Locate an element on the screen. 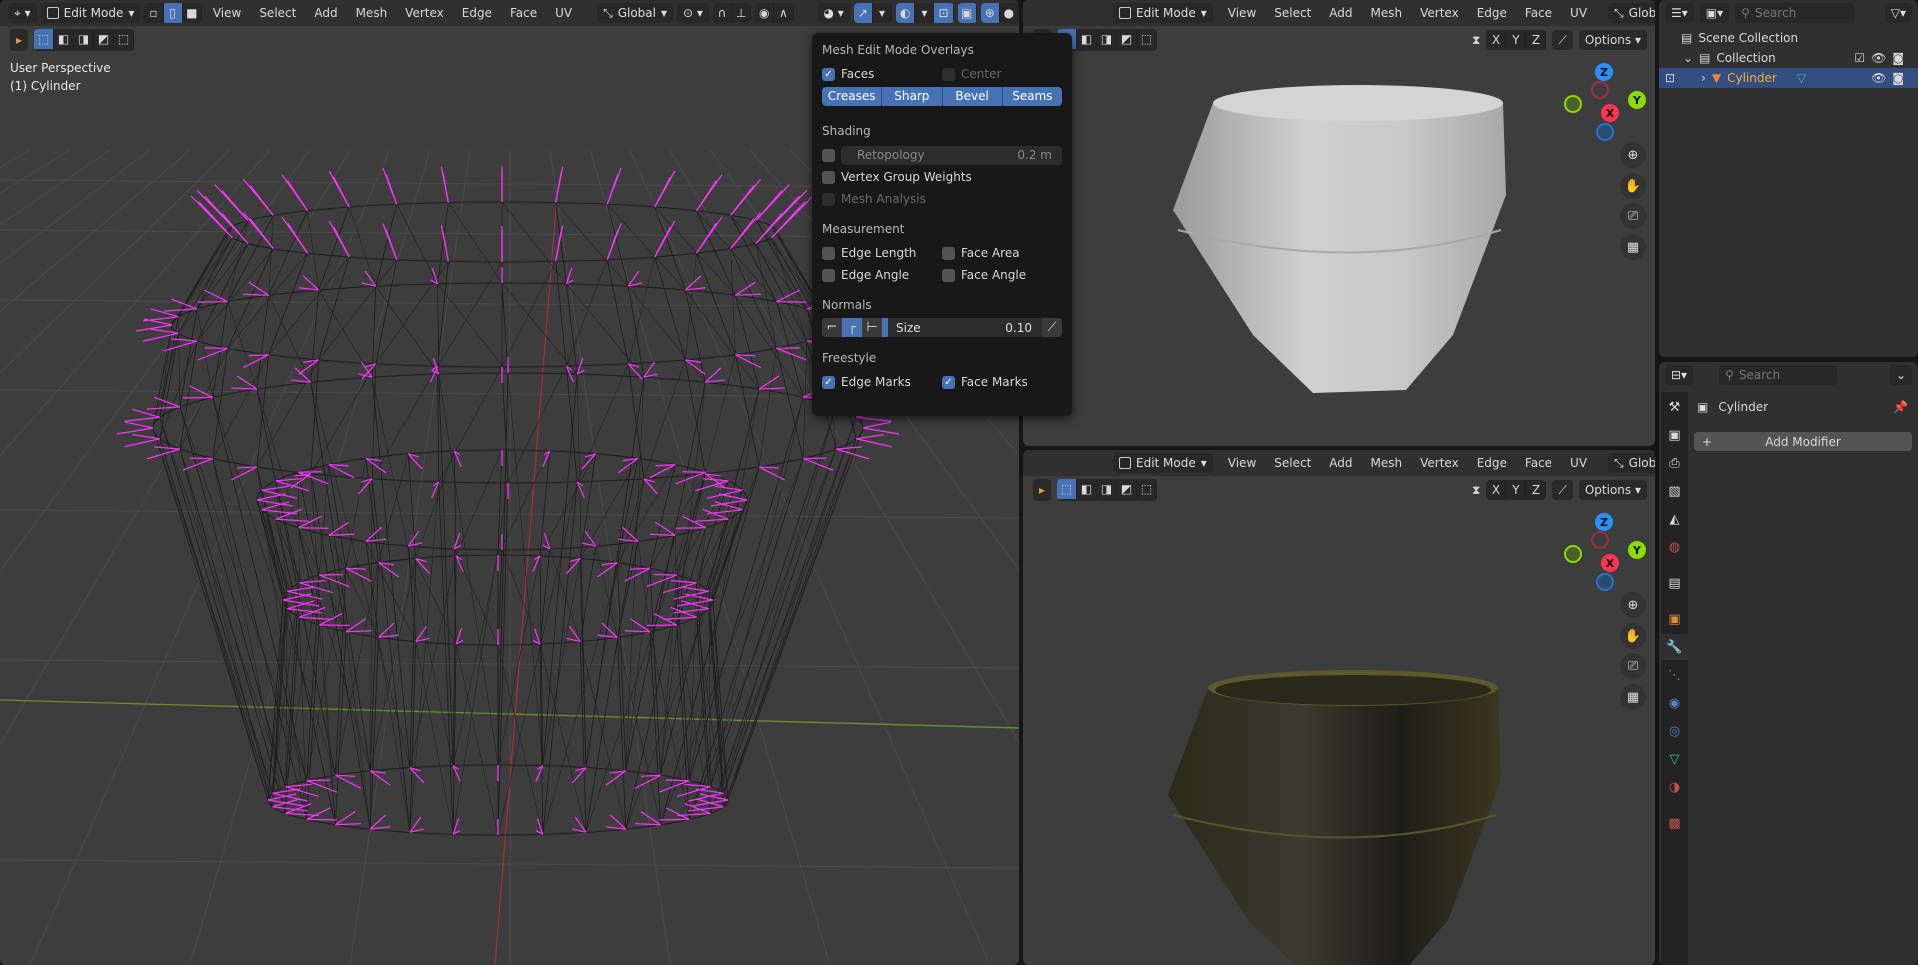 The image size is (1918, 965). outliner-search: ⚲ Search is located at coordinates (1795, 13).